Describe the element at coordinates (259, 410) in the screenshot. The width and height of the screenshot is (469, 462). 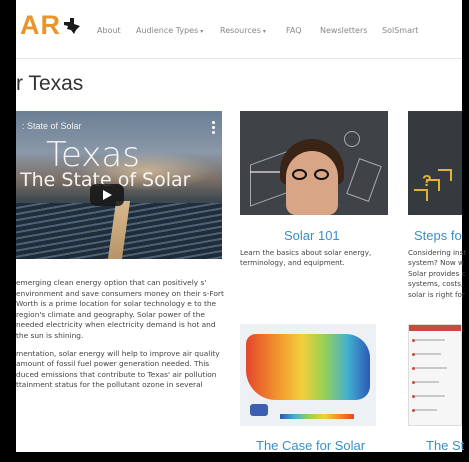
I see `alaska-shape` at that location.